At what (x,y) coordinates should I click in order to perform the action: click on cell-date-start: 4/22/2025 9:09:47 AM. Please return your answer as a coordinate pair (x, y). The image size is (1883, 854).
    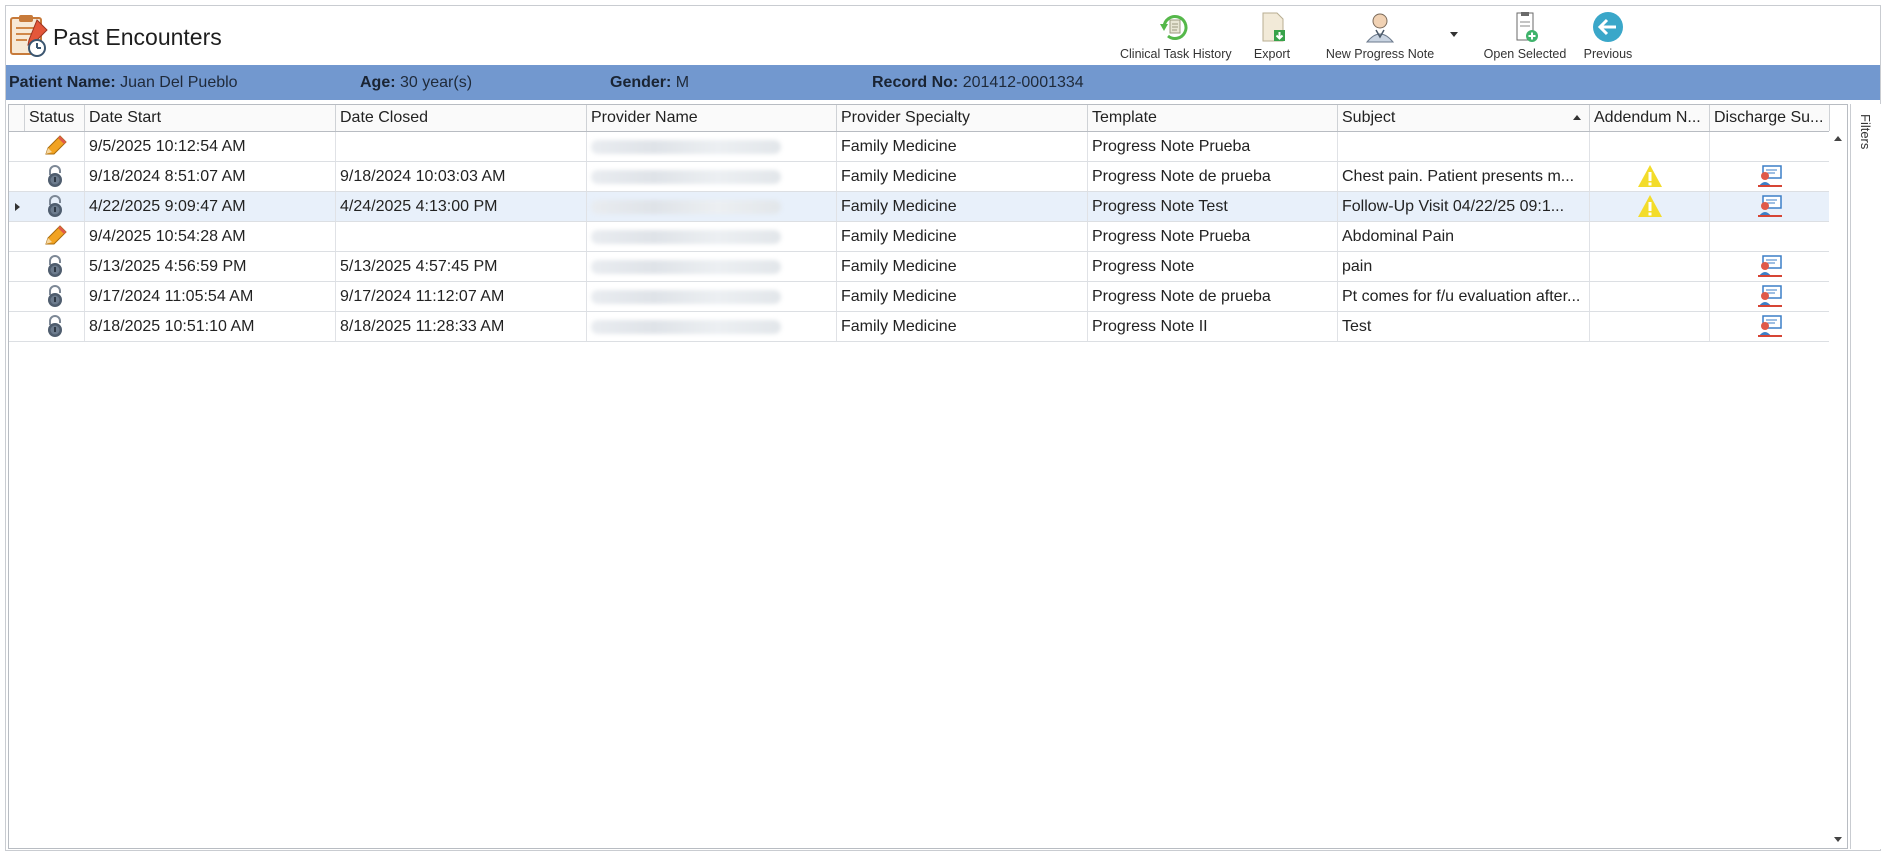
    Looking at the image, I should click on (210, 206).